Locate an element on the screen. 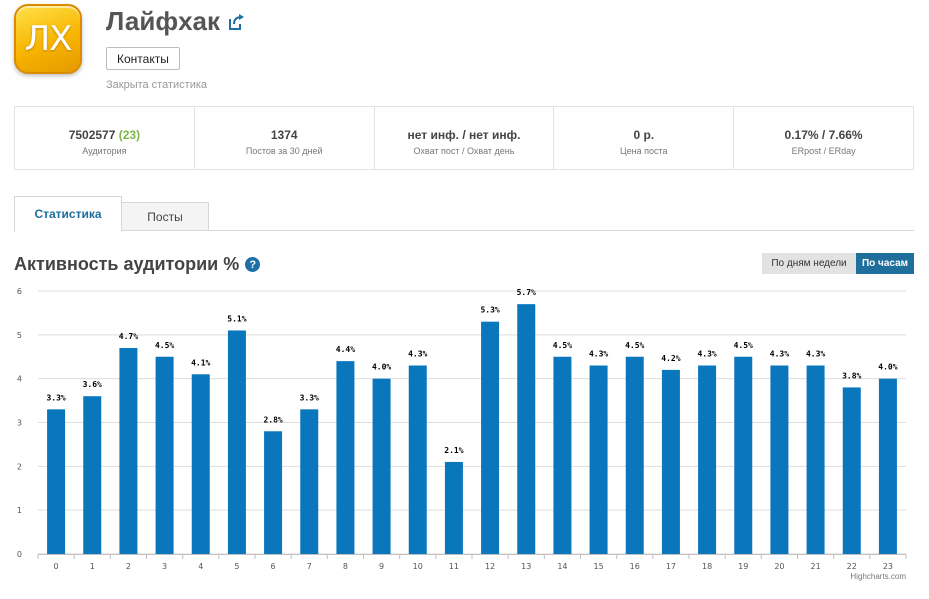 The image size is (929, 599). x-tick-label: 20 is located at coordinates (779, 566).